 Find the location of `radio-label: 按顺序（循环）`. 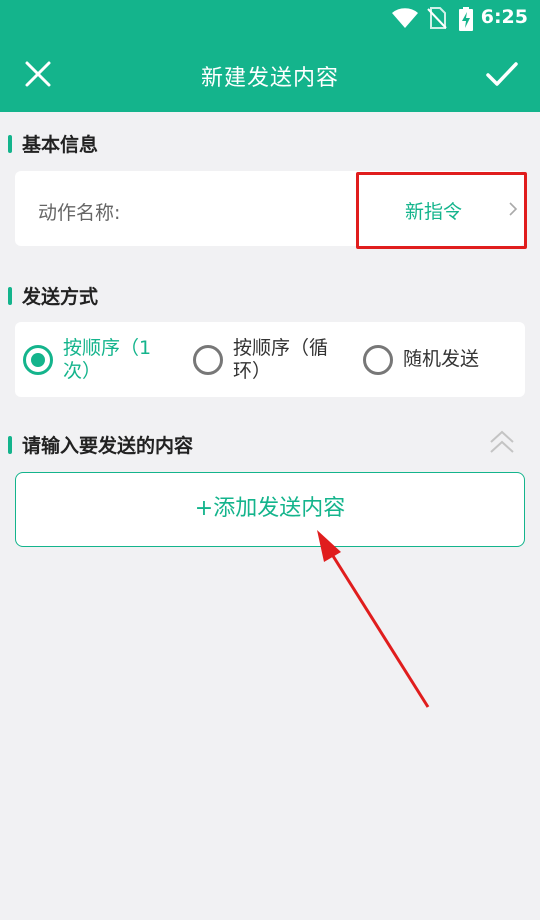

radio-label: 按顺序（循环） is located at coordinates (281, 359).